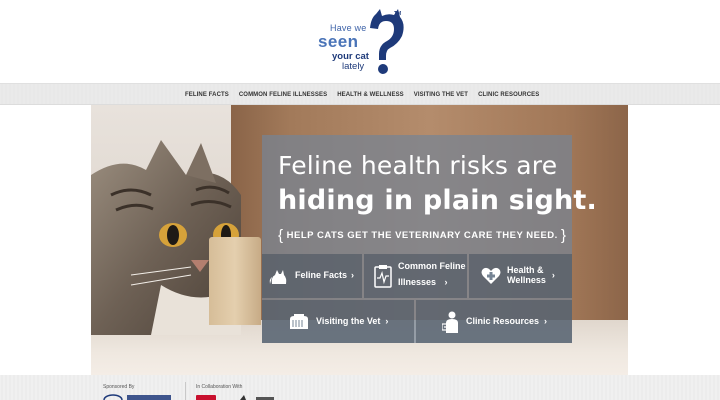 The height and width of the screenshot is (400, 720). I want to click on logo-text-seen: seen, so click(338, 41).